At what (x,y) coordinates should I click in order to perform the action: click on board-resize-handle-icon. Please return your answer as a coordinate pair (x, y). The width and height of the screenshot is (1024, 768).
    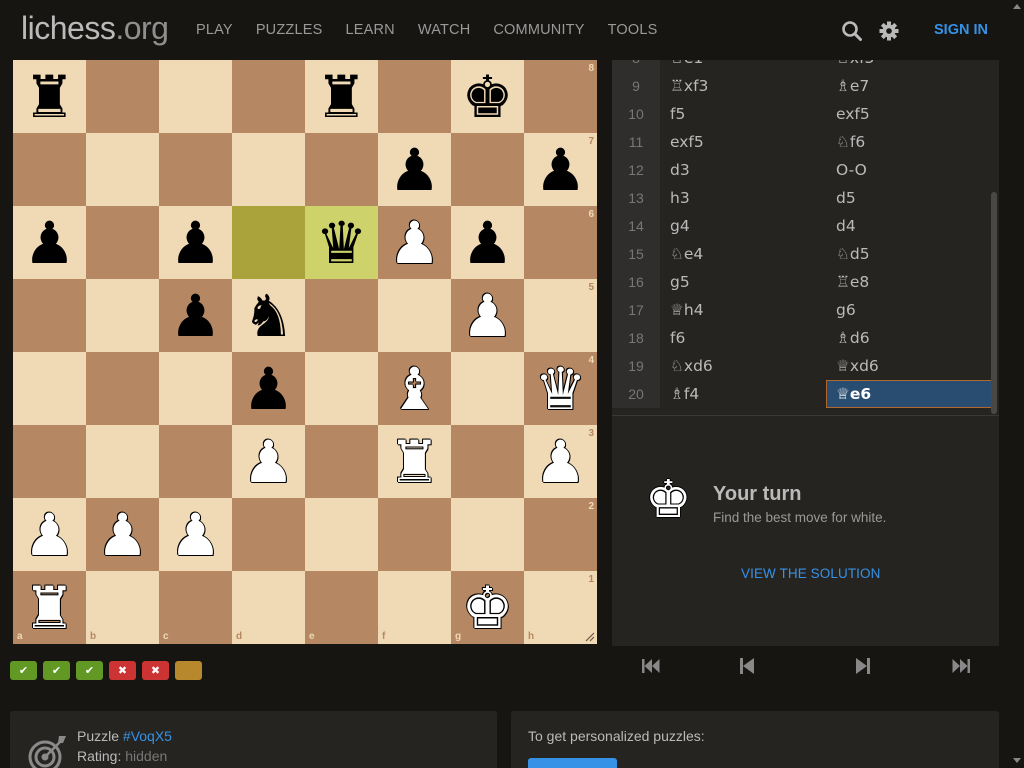
    Looking at the image, I should click on (590, 637).